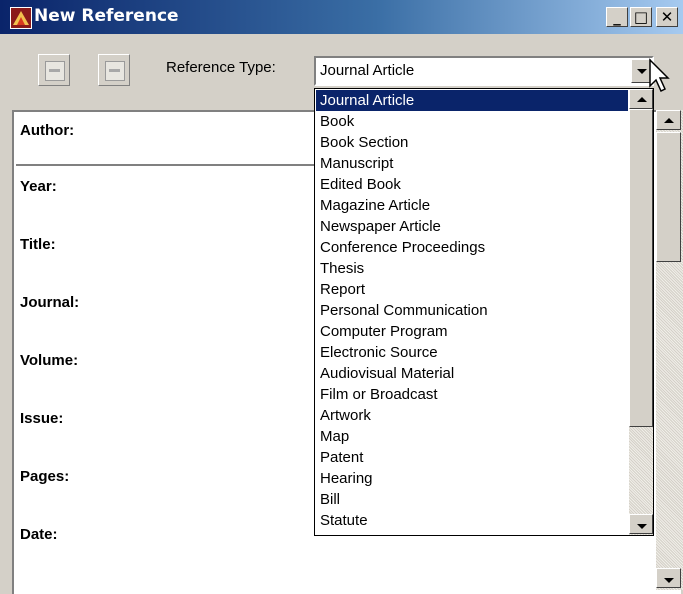 This screenshot has width=683, height=594. I want to click on dropdown-scroll-down-button, so click(641, 524).